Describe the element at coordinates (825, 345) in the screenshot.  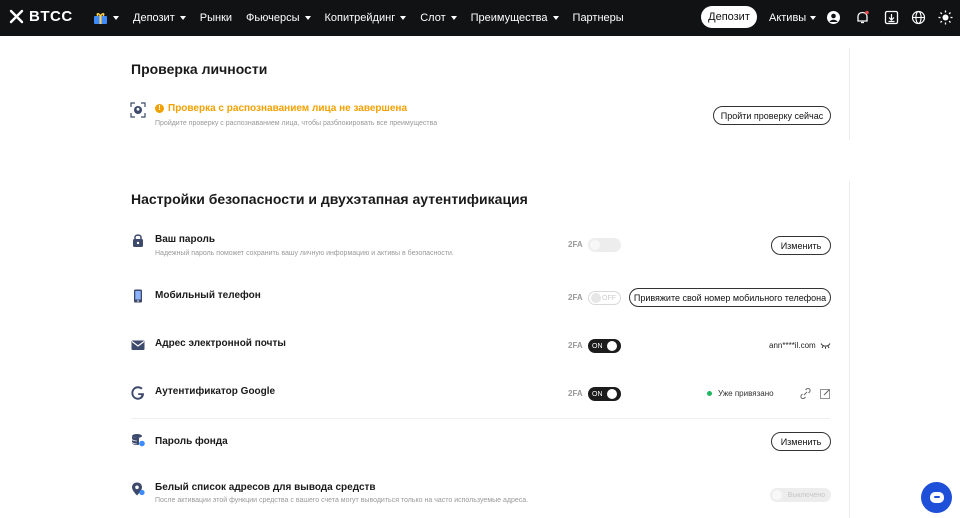
I see `eye-hidden-icon` at that location.